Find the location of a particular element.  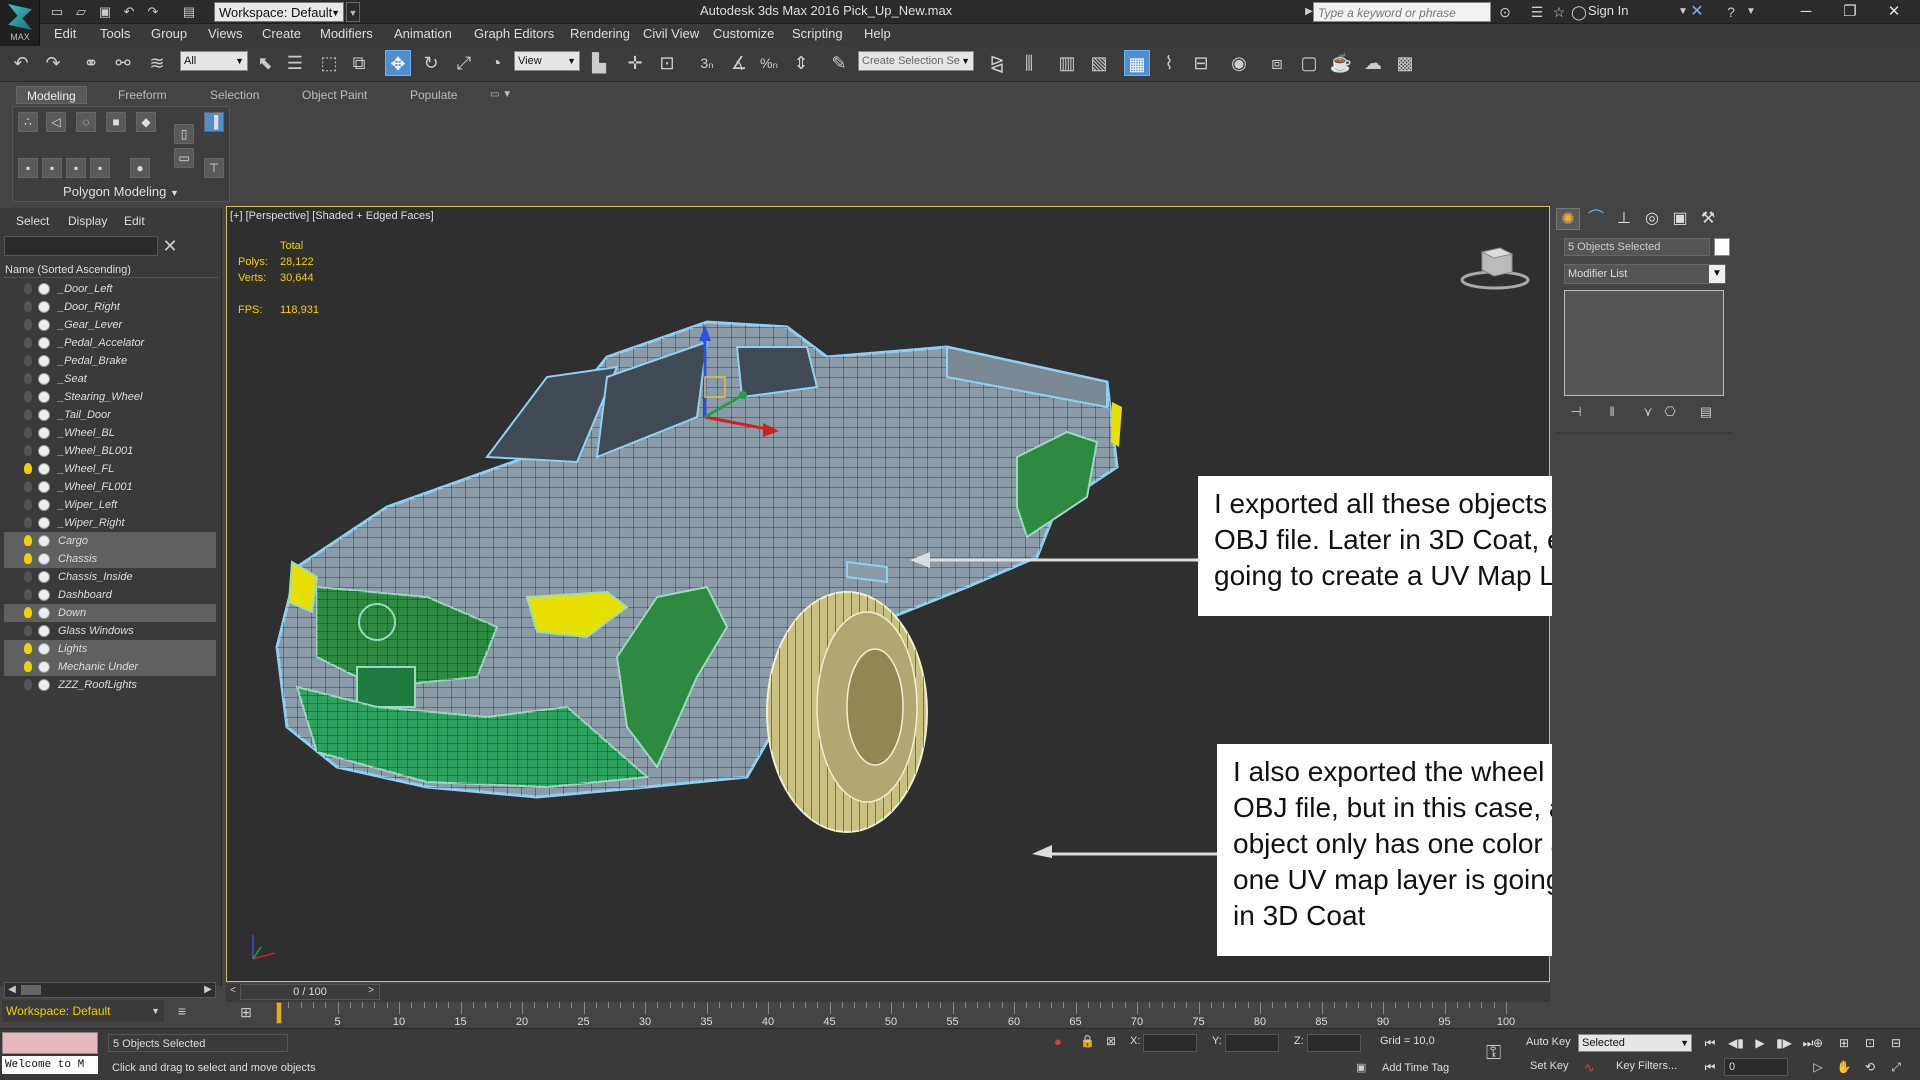

scene-list-item: _Seat is located at coordinates (110, 379).